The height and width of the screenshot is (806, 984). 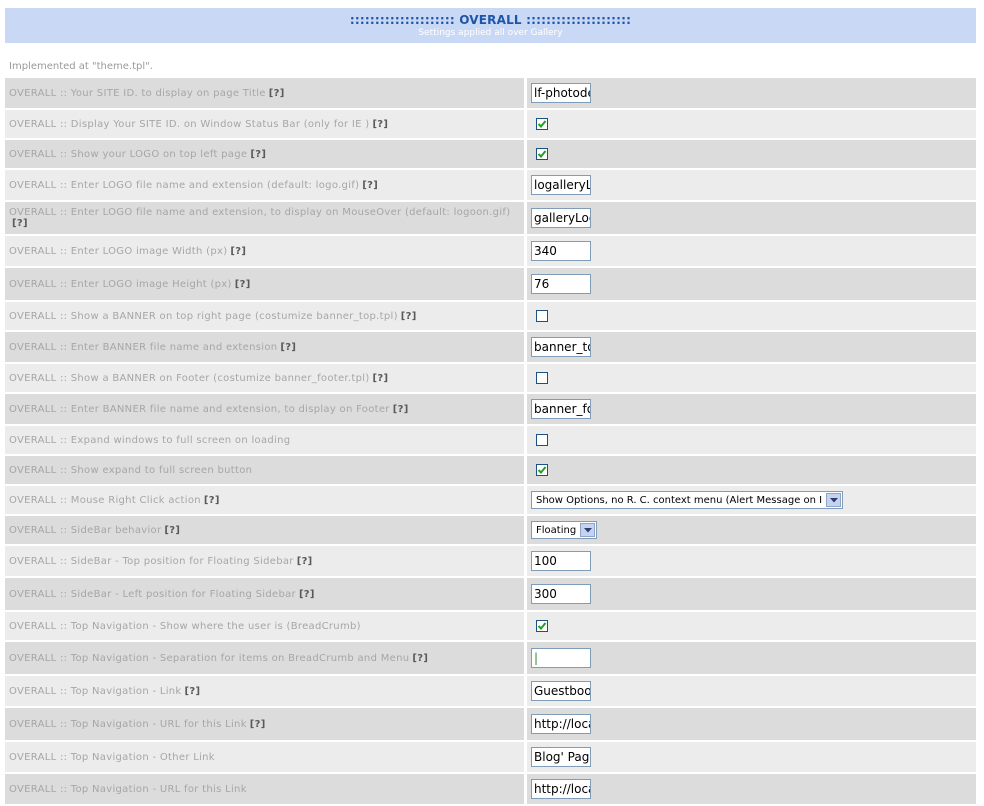 I want to click on setting-text-input: Blog' Page, so click(x=561, y=757).